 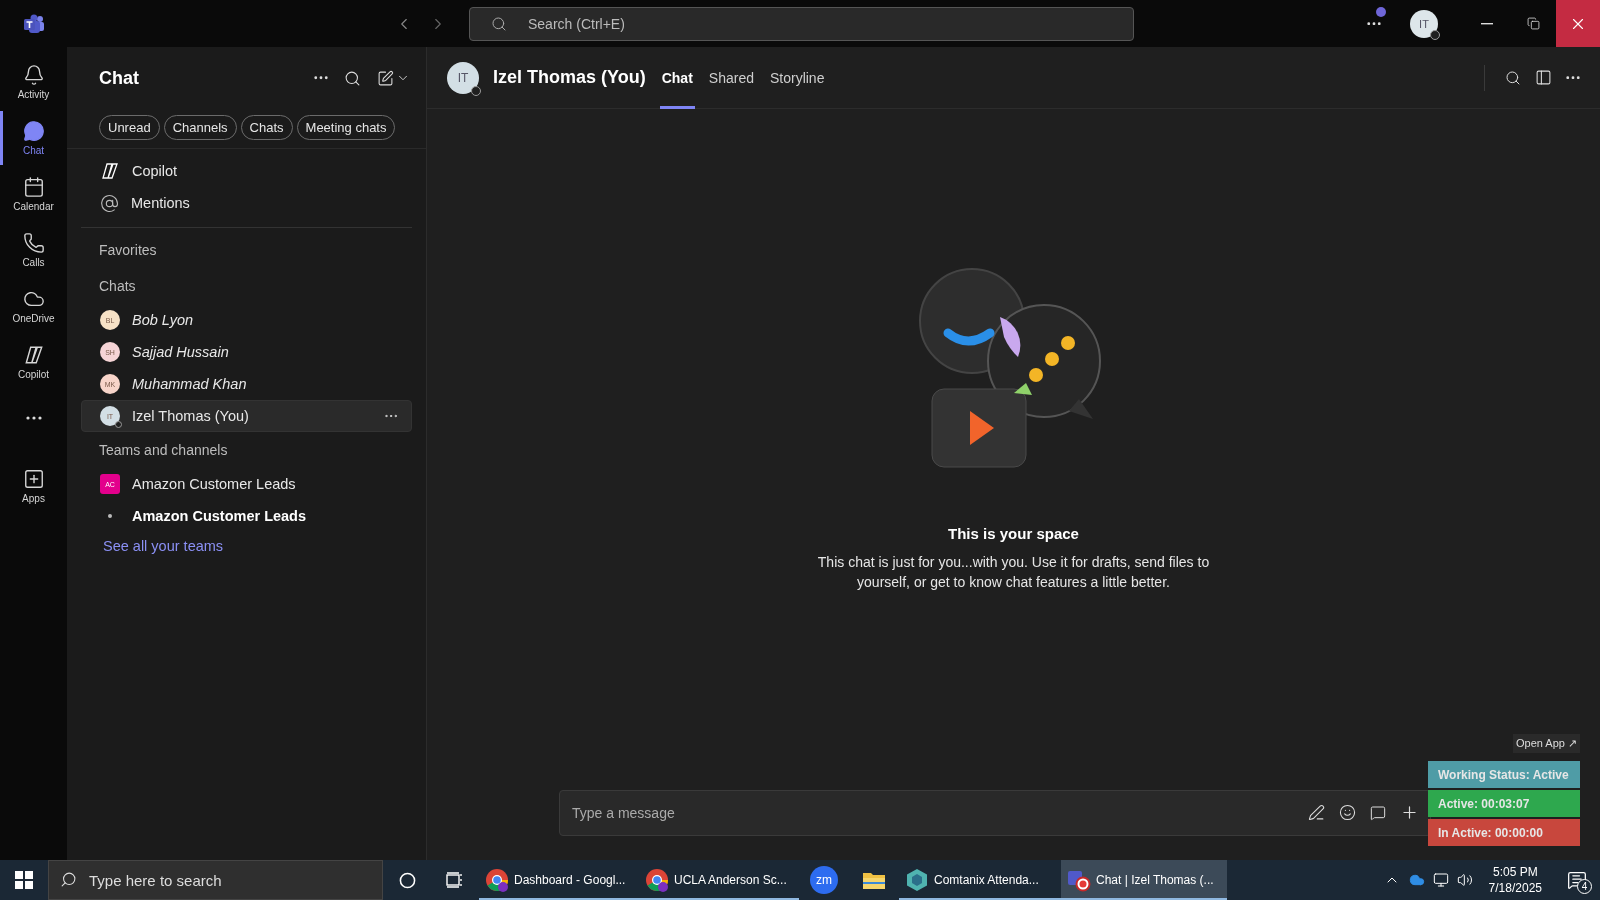 I want to click on clock-time: 5:05 PM, so click(x=1515, y=872).